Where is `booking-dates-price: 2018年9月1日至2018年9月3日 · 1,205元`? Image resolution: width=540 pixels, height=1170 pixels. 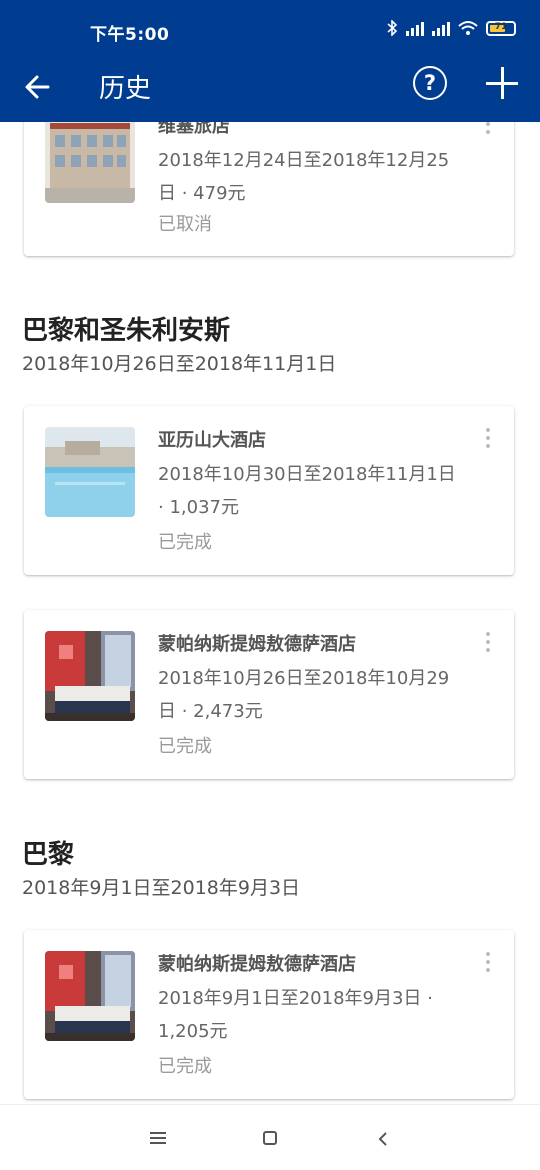 booking-dates-price: 2018年9月1日至2018年9月3日 · 1,205元 is located at coordinates (295, 1015).